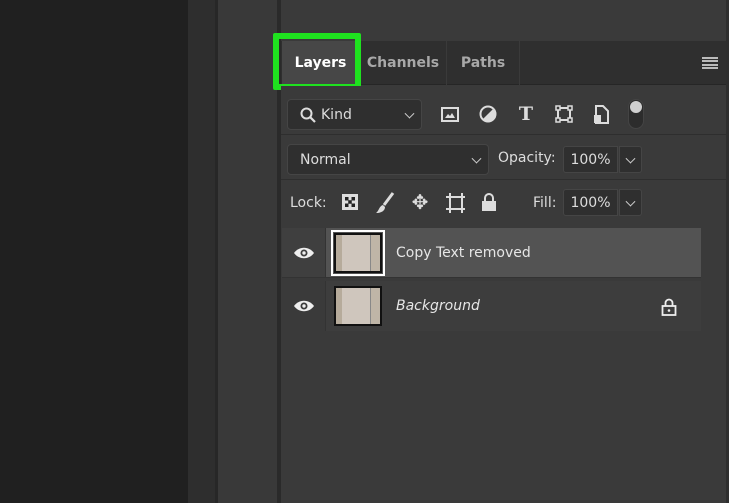 The image size is (729, 503). Describe the element at coordinates (564, 114) in the screenshot. I see `shape-filter-icon` at that location.